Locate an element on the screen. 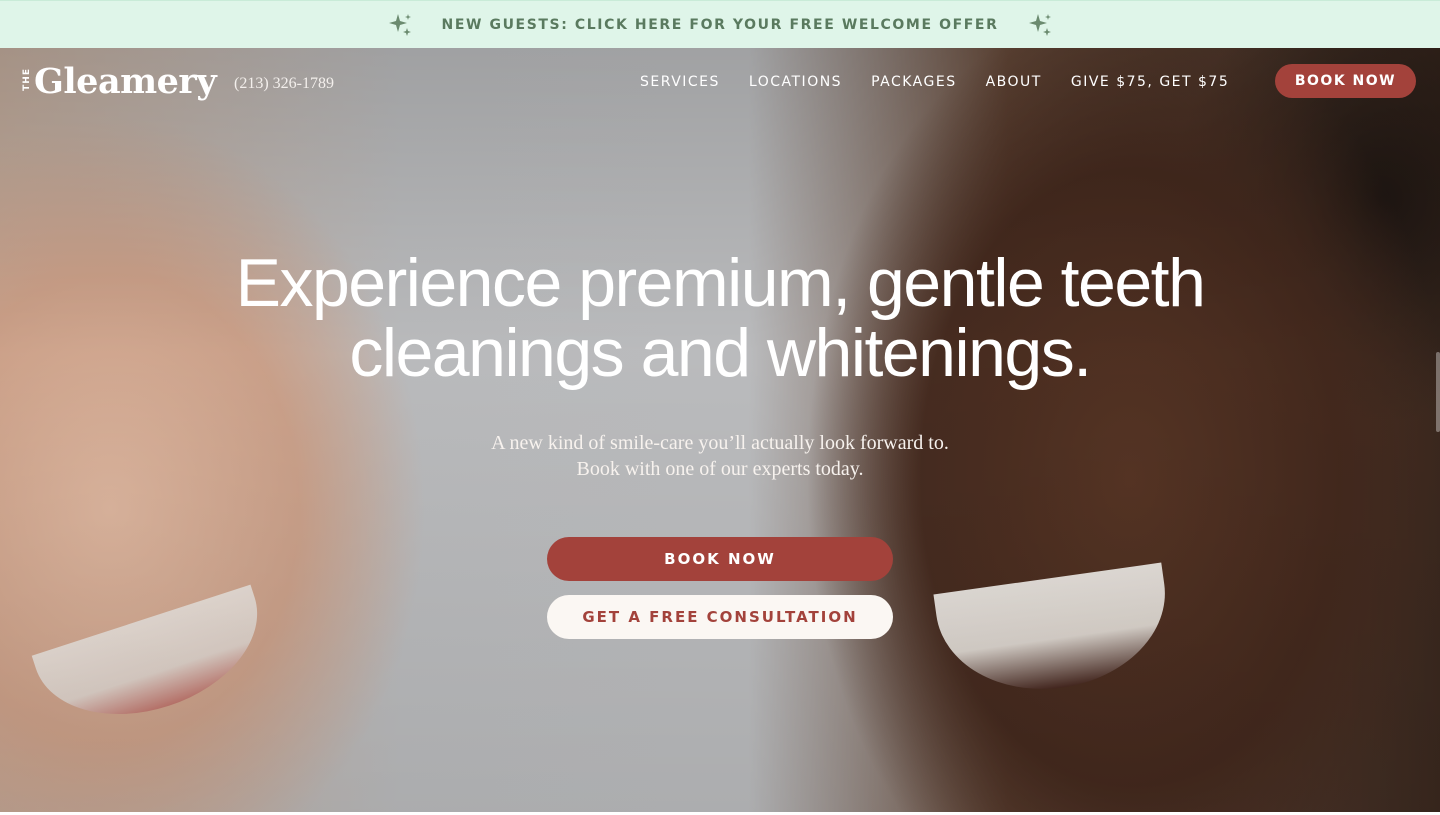 This screenshot has width=1440, height=815. logo-prefix: THE is located at coordinates (27, 79).